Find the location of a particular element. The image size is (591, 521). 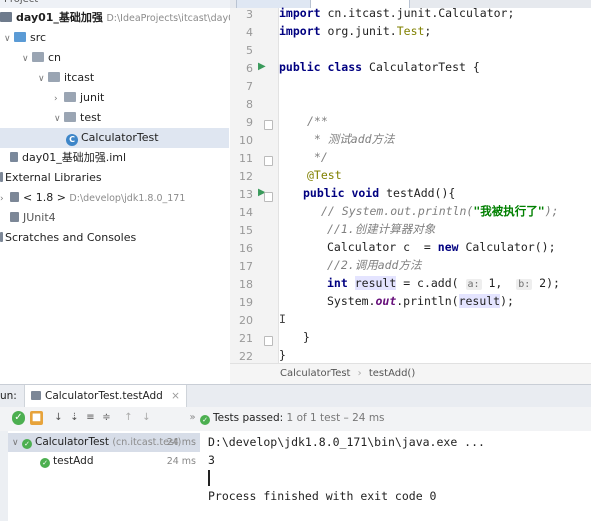

line-number: 9 is located at coordinates (249, 122).